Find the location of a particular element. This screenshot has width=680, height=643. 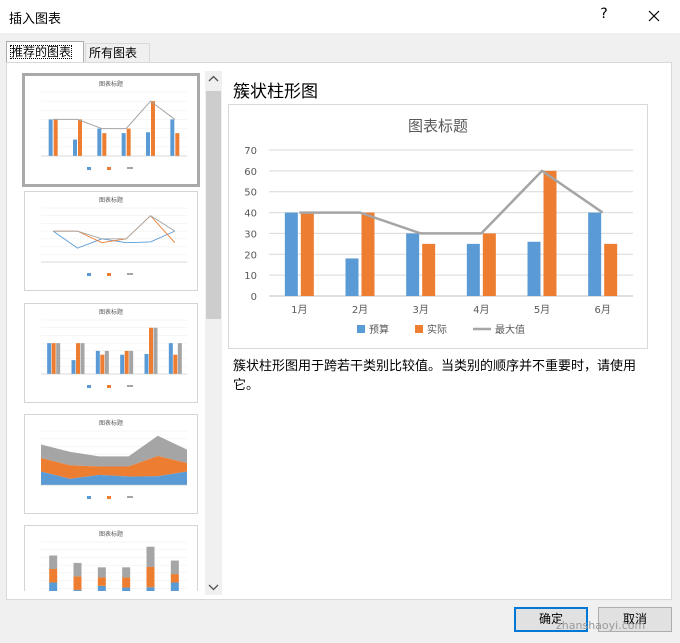

tab-label: 所有图表 is located at coordinates (113, 53).